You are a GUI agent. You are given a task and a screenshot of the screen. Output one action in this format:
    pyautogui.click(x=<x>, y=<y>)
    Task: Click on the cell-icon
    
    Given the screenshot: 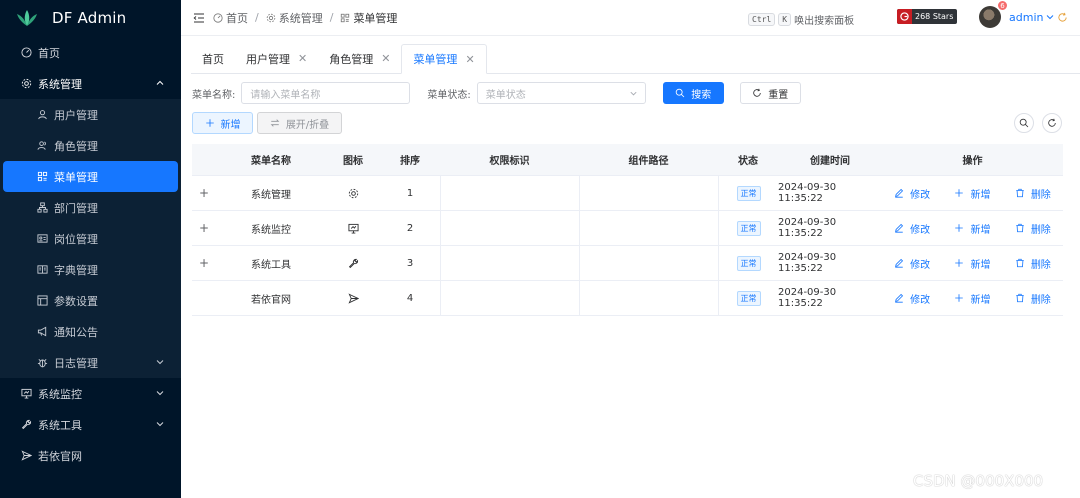 What is the action you would take?
    pyautogui.click(x=353, y=263)
    